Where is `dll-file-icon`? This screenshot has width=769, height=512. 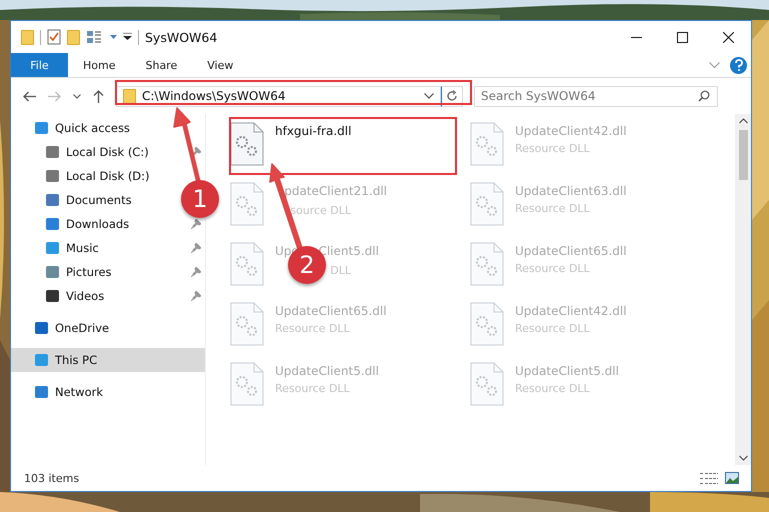 dll-file-icon is located at coordinates (247, 144).